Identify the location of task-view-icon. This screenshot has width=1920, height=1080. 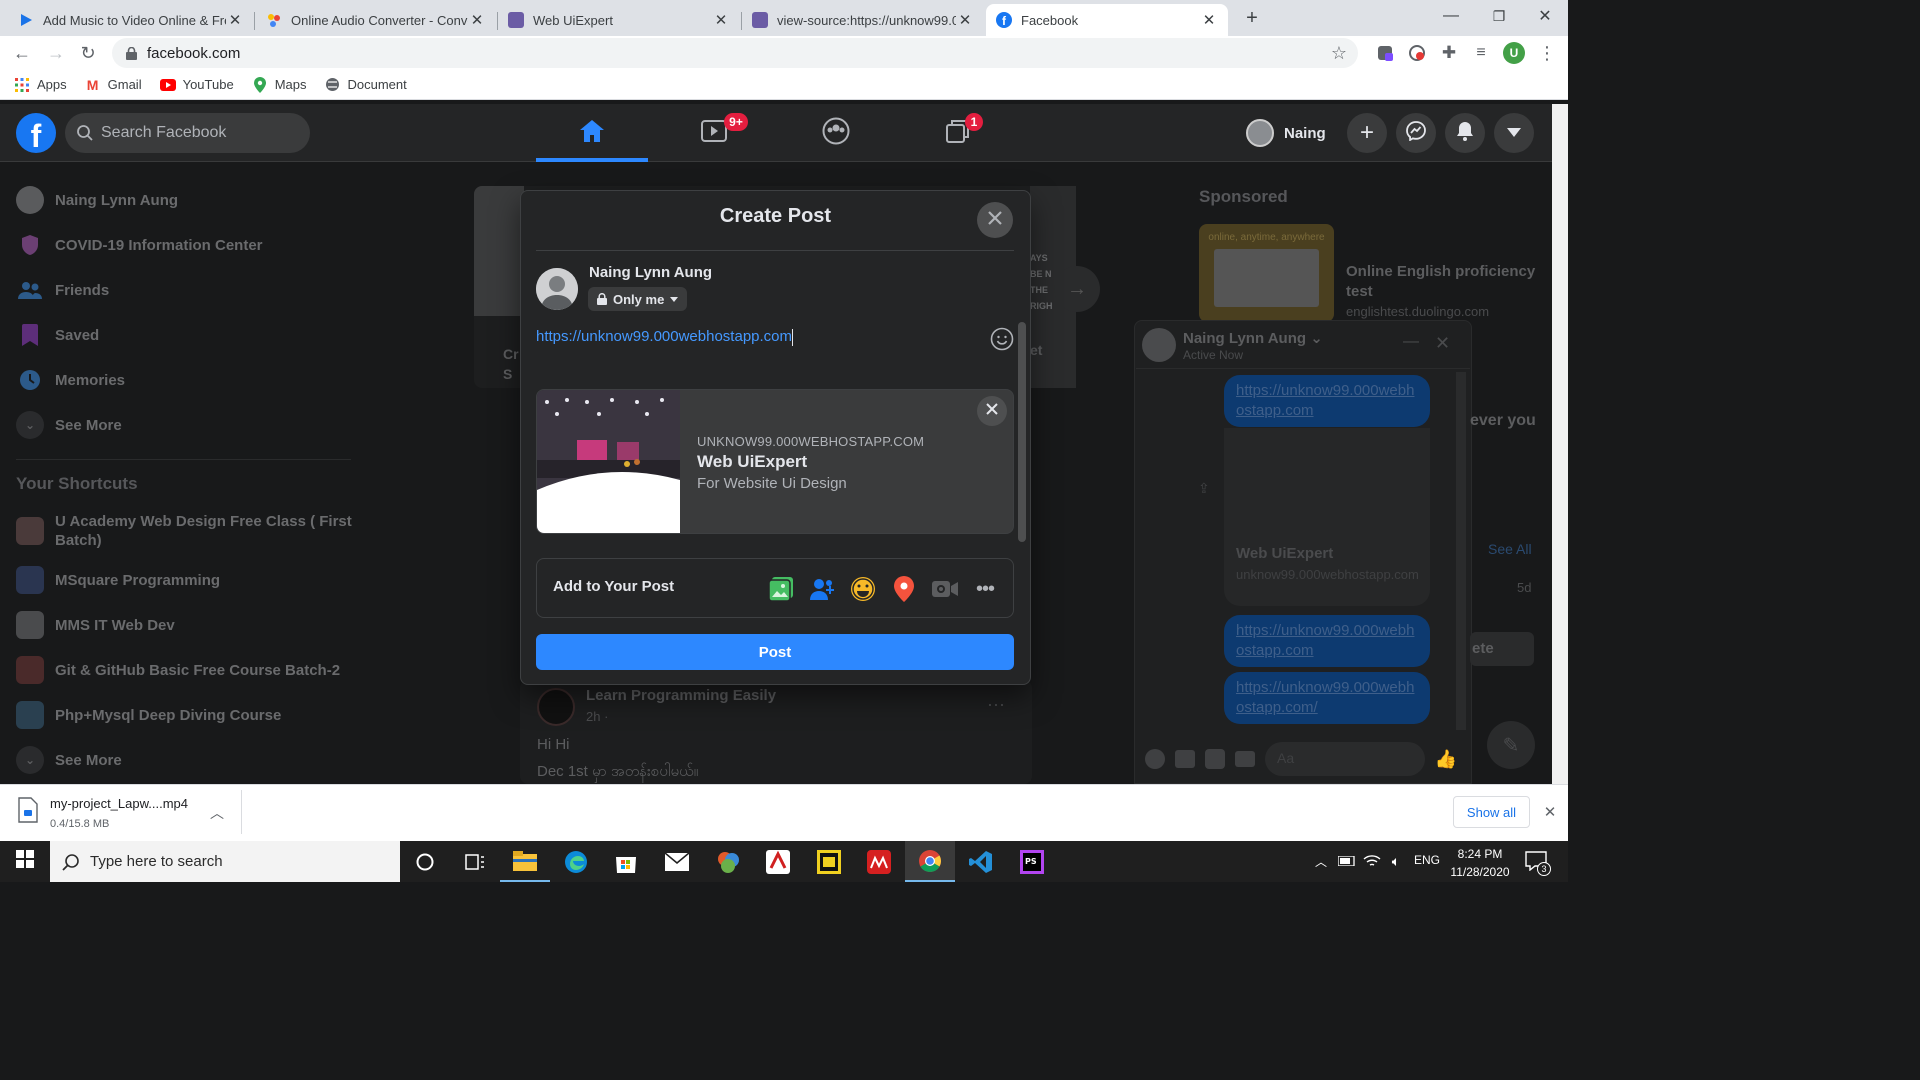
(475, 861).